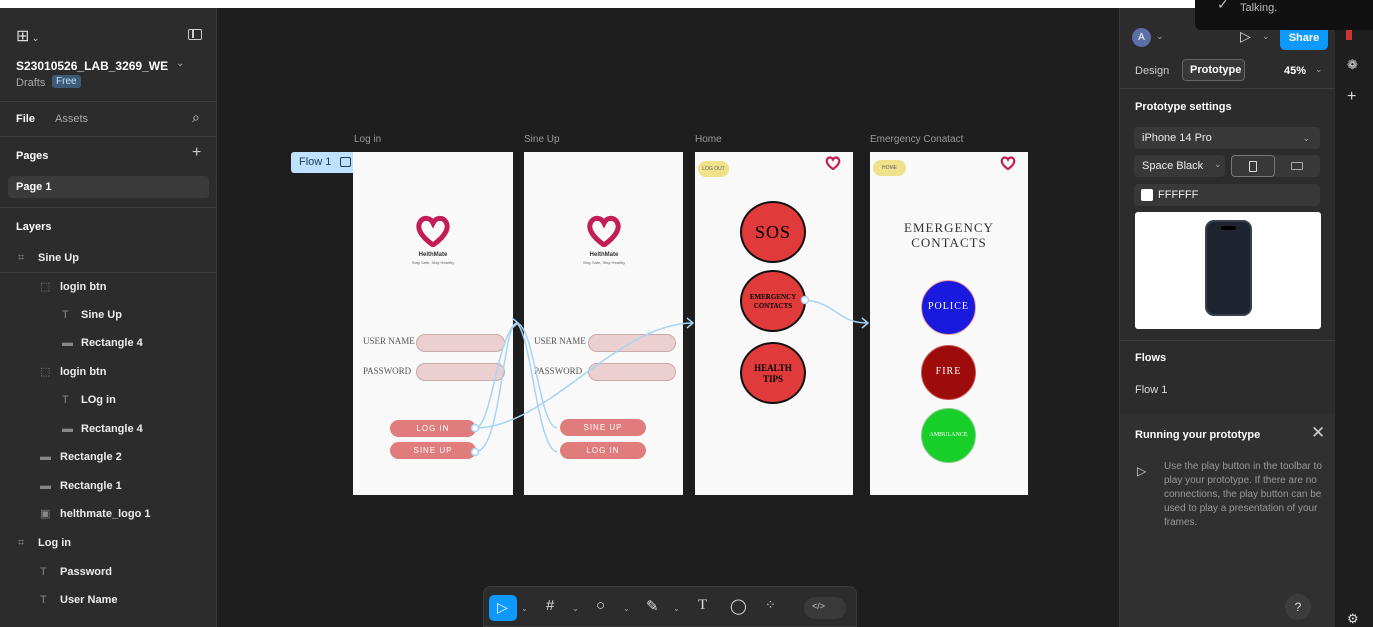 The height and width of the screenshot is (627, 1373). What do you see at coordinates (30, 83) in the screenshot?
I see `drafts-label: Drafts` at bounding box center [30, 83].